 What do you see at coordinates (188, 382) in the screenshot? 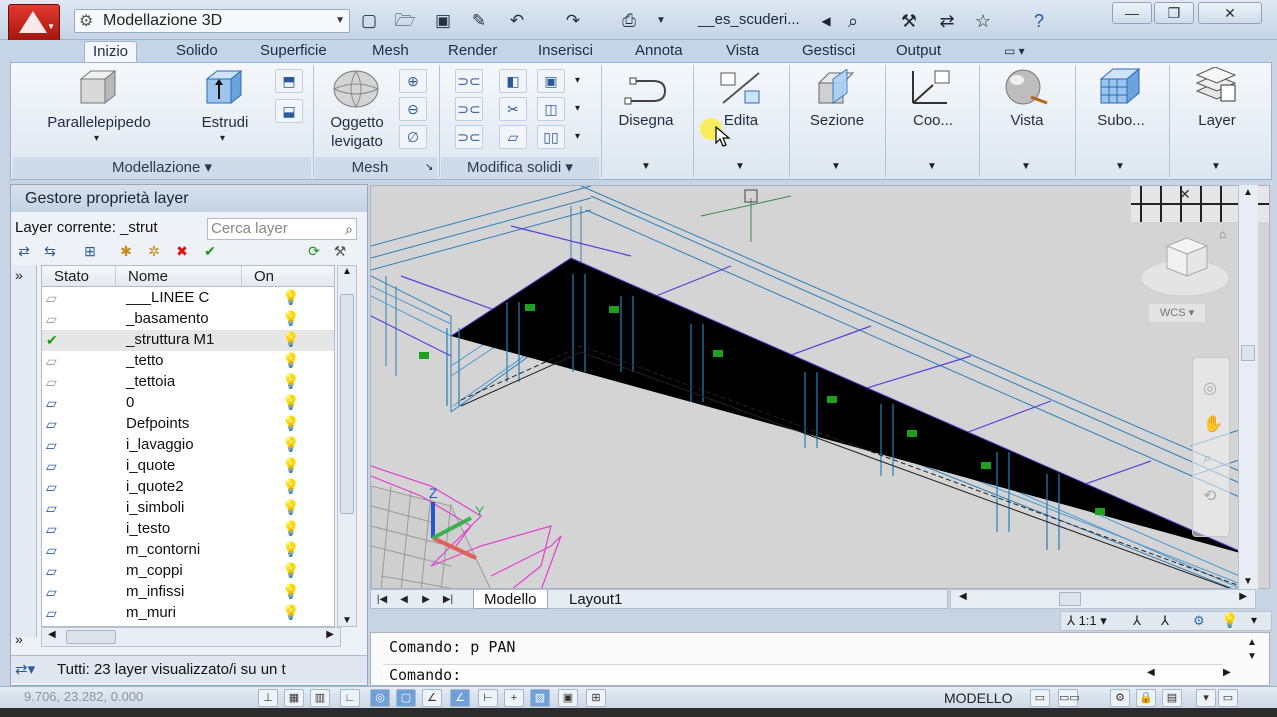
I see `layer-row: ▱ _tettoia 💡` at bounding box center [188, 382].